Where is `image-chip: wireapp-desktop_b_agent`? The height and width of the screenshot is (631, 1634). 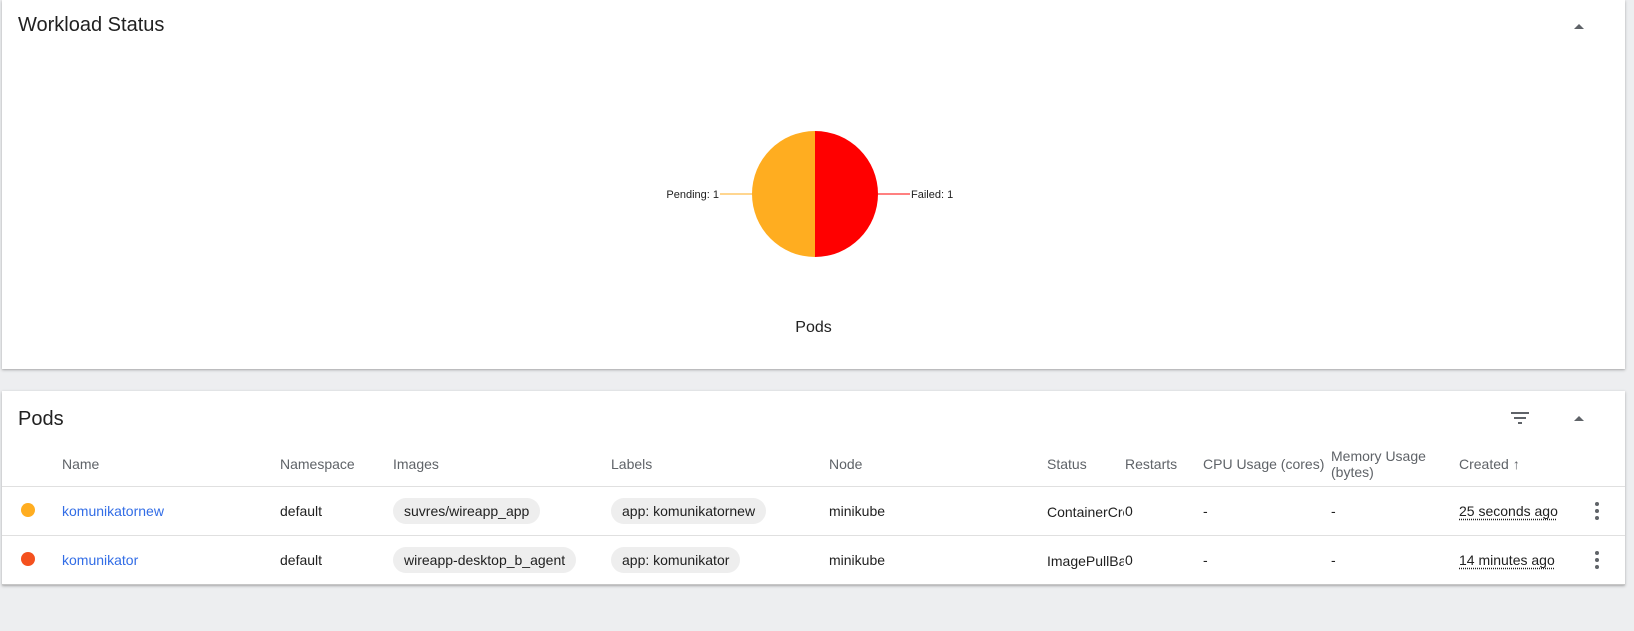 image-chip: wireapp-desktop_b_agent is located at coordinates (485, 560).